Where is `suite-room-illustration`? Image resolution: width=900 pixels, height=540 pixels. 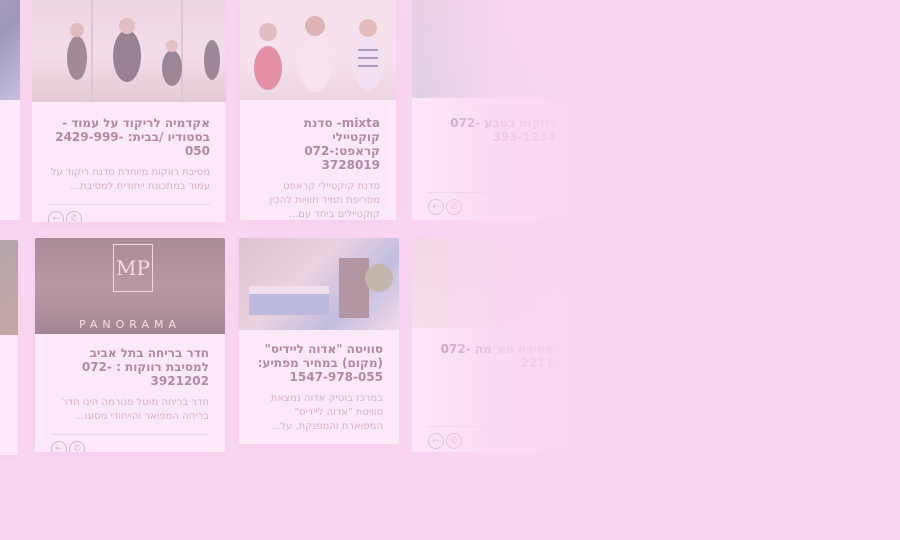 suite-room-illustration is located at coordinates (321, 288).